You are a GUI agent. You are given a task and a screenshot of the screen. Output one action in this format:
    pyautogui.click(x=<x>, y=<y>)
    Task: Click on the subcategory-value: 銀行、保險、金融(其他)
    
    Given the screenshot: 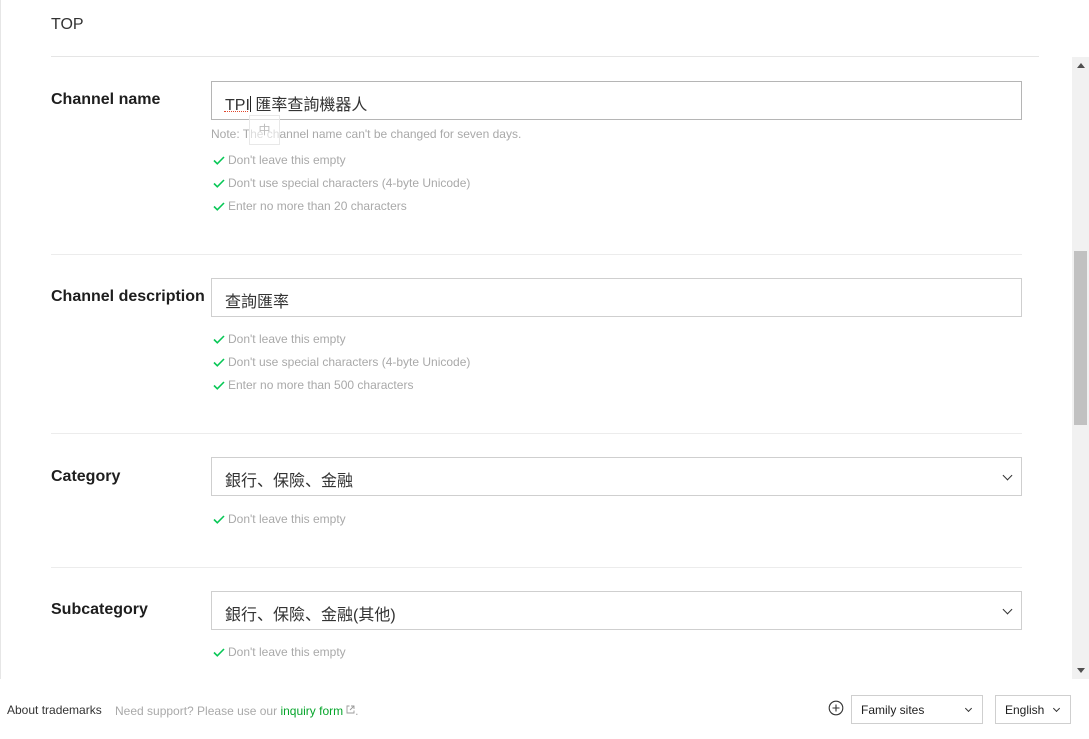 What is the action you would take?
    pyautogui.click(x=310, y=615)
    